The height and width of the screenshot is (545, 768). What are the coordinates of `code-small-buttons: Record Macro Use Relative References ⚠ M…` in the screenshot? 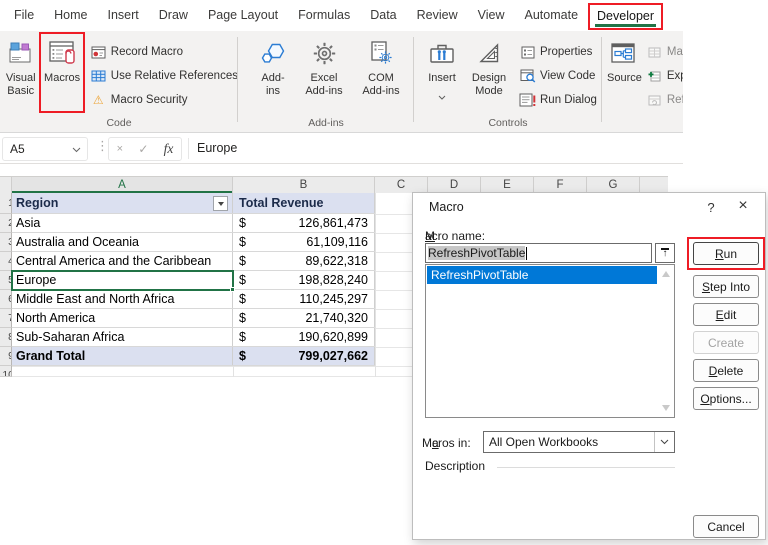 It's located at (163, 76).